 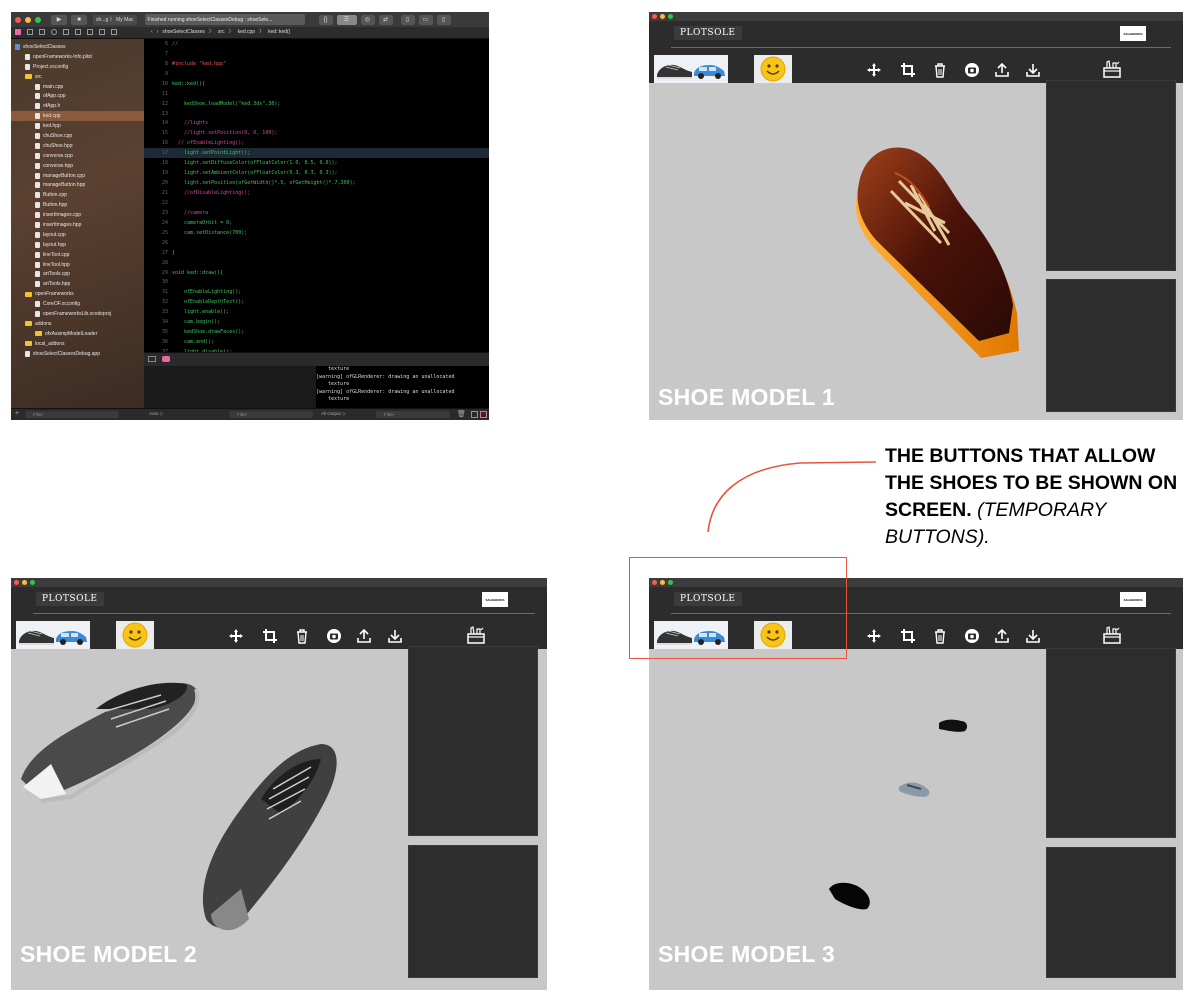 What do you see at coordinates (738, 608) in the screenshot?
I see `highlight-box` at bounding box center [738, 608].